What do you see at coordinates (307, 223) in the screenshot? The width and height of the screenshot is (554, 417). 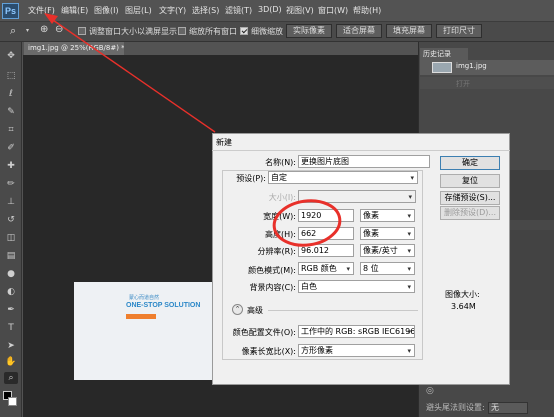 I see `annotation-circle` at bounding box center [307, 223].